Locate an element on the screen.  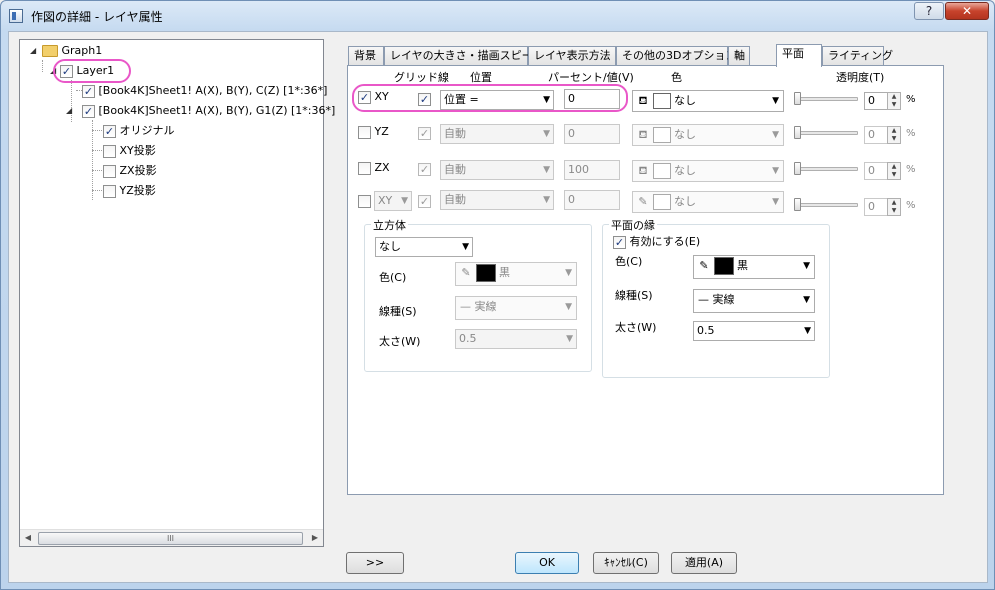
tree-item-layer1: ◢ ✓ Layer1 is located at coordinates (82, 71).